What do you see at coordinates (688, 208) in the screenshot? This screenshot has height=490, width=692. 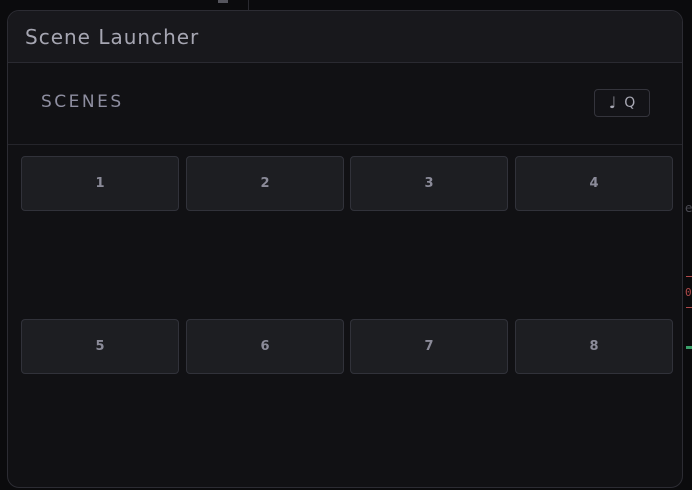 I see `background-text-fragment: e` at bounding box center [688, 208].